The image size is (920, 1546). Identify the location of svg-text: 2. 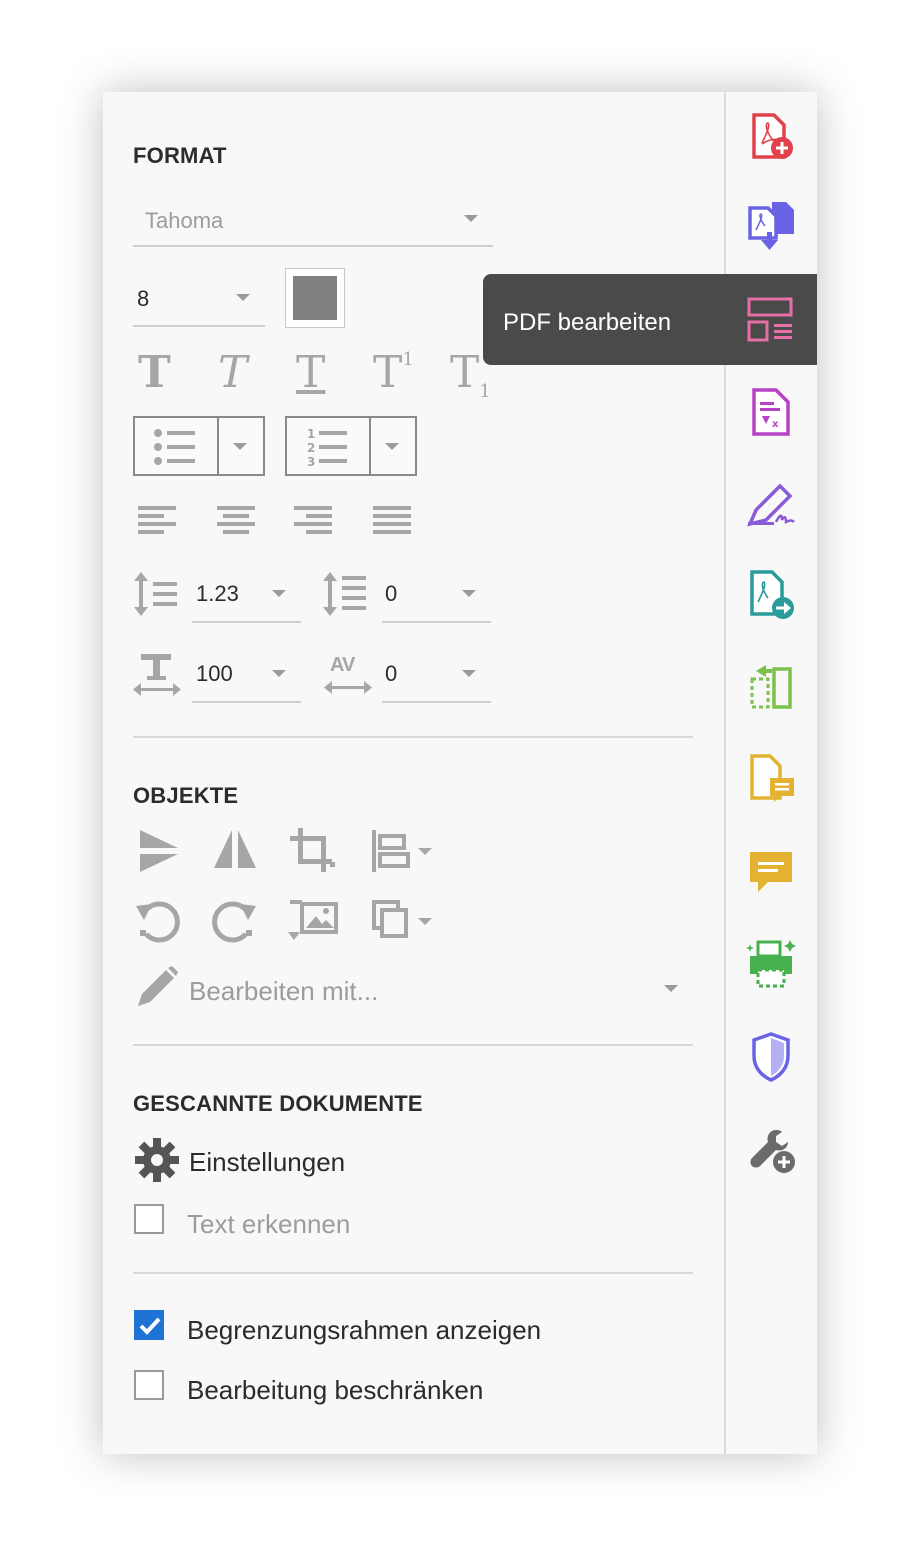
(311, 448).